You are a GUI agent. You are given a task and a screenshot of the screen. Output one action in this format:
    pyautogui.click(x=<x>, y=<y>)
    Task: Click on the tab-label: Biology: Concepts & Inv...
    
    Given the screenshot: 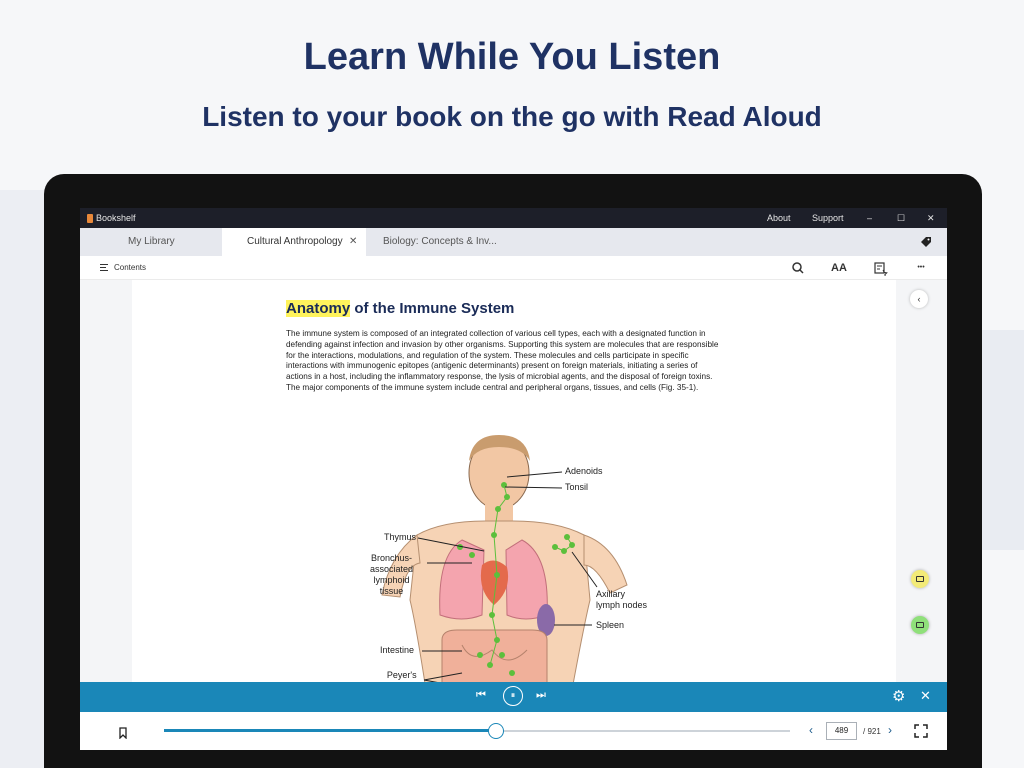 What is the action you would take?
    pyautogui.click(x=440, y=241)
    